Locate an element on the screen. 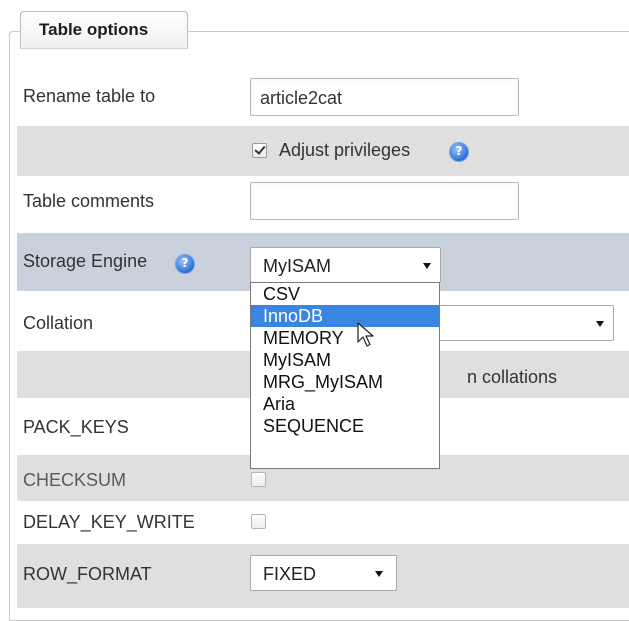  storage-engine-option: CSV is located at coordinates (345, 294).